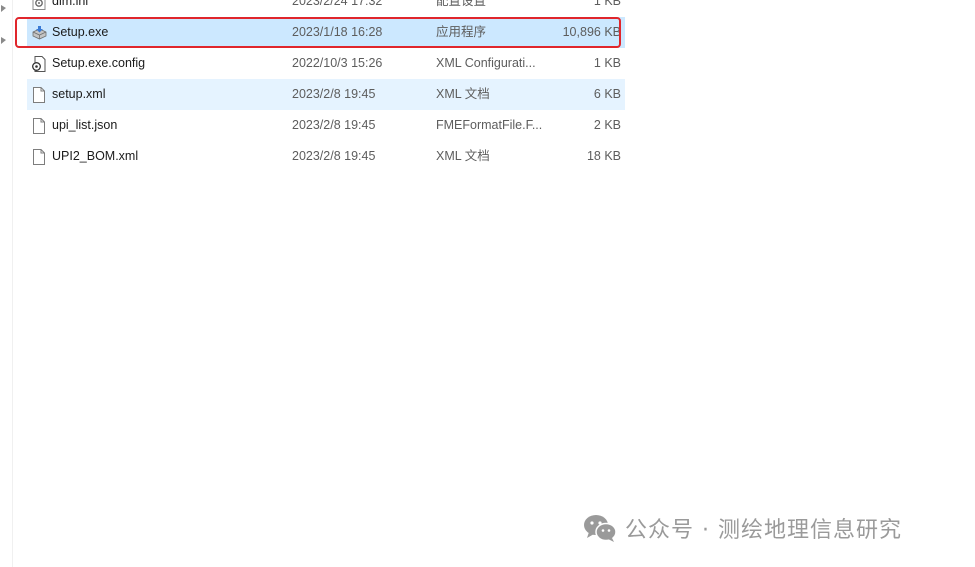 The width and height of the screenshot is (975, 567). What do you see at coordinates (607, 94) in the screenshot?
I see `file-size: 6 KB` at bounding box center [607, 94].